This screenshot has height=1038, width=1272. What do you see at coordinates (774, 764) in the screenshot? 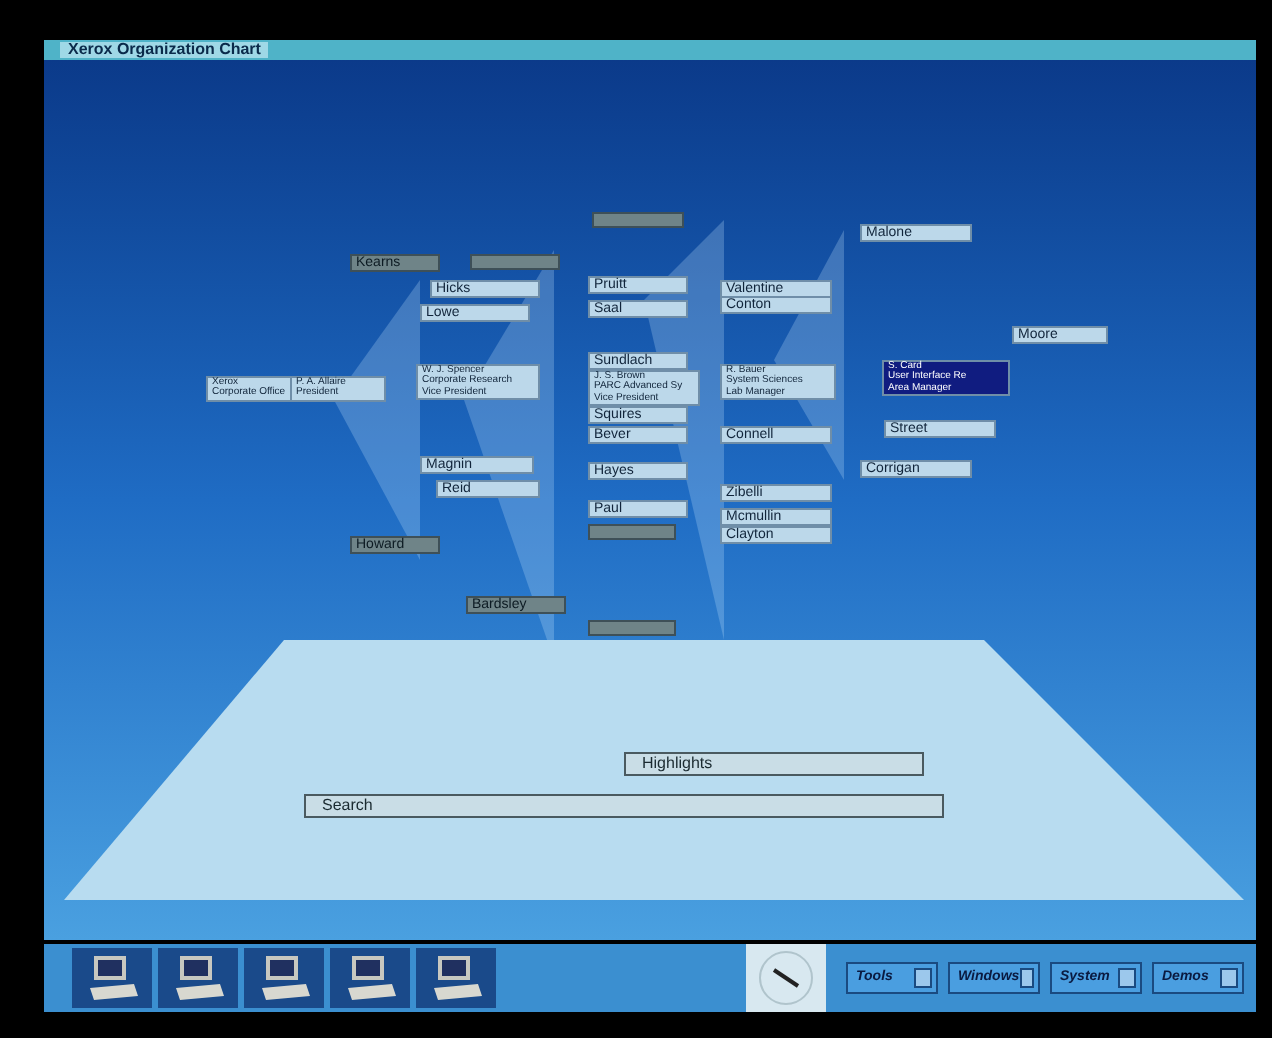
I see `floor-button: Highlights` at bounding box center [774, 764].